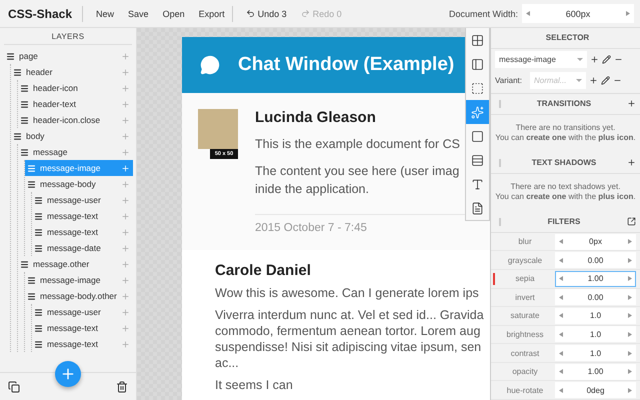 The height and width of the screenshot is (400, 640). What do you see at coordinates (564, 103) in the screenshot?
I see `section-title: TRANSITIONS` at bounding box center [564, 103].